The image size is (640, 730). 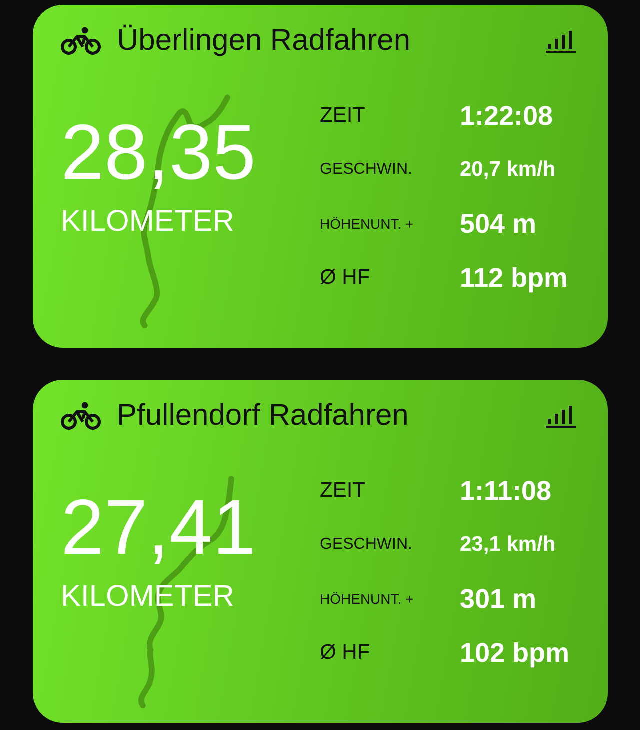 I want to click on stat-value: 1:22:08, so click(x=507, y=116).